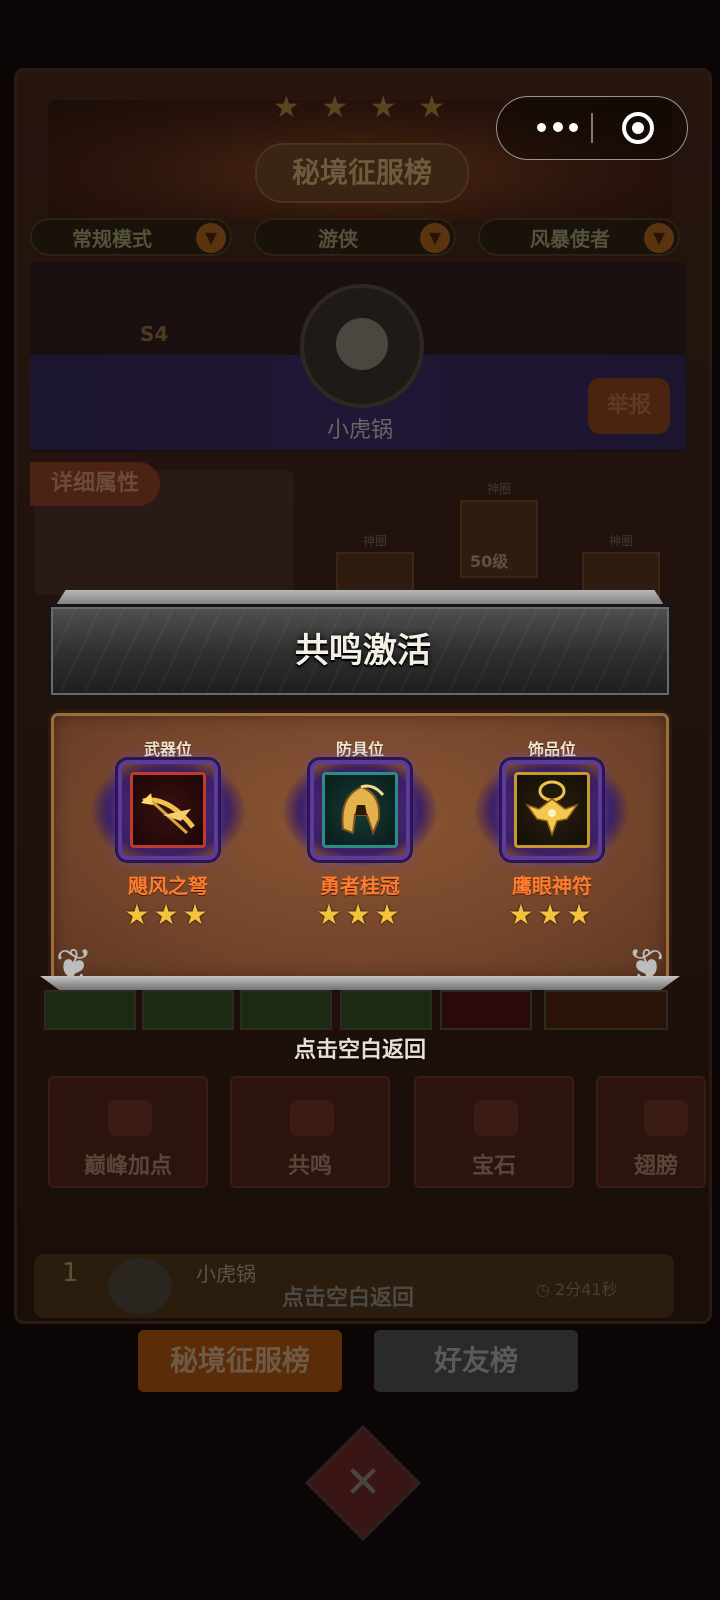 The image size is (720, 1600). I want to click on golden-helmet-icon, so click(363, 810).